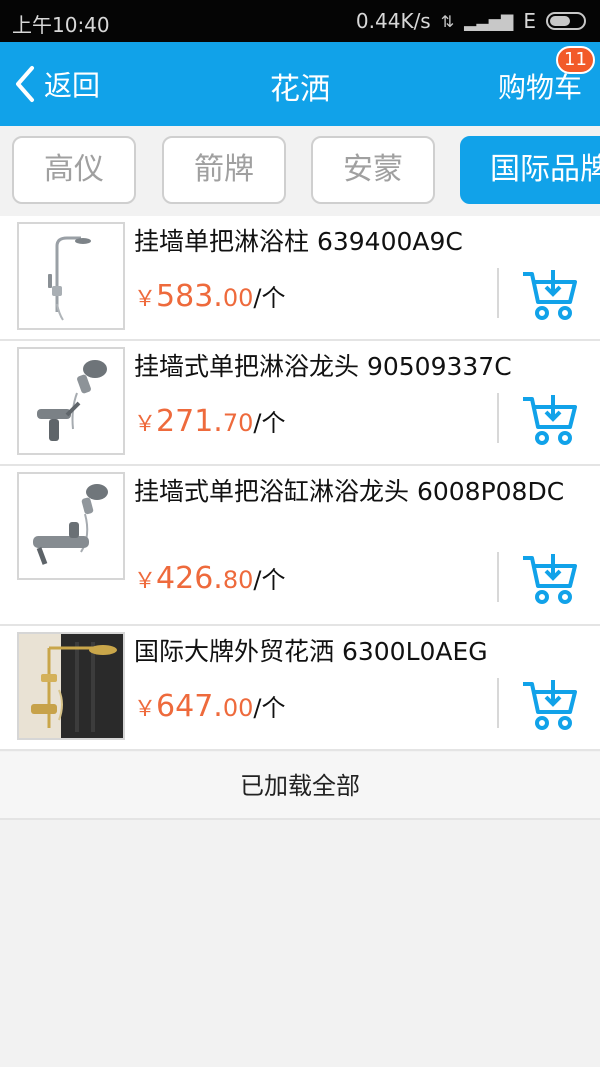 This screenshot has height=1067, width=600. Describe the element at coordinates (300, 21) in the screenshot. I see `status-bar: 上午10:40 0.44K/s ⇅ ▂▃▅▇ E` at that location.